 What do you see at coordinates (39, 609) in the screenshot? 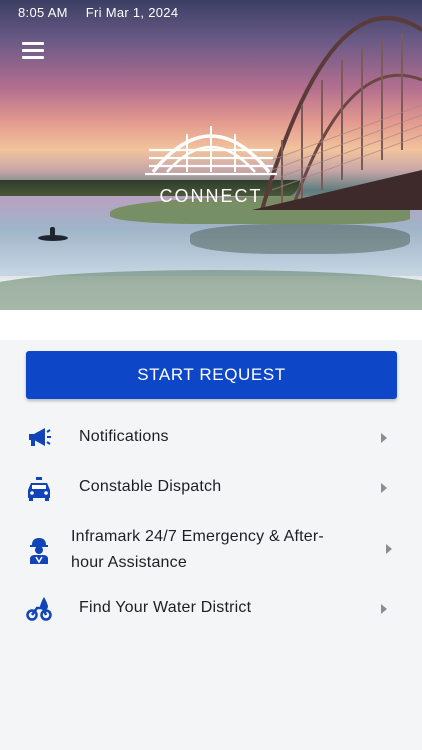
I see `water-district-icon` at bounding box center [39, 609].